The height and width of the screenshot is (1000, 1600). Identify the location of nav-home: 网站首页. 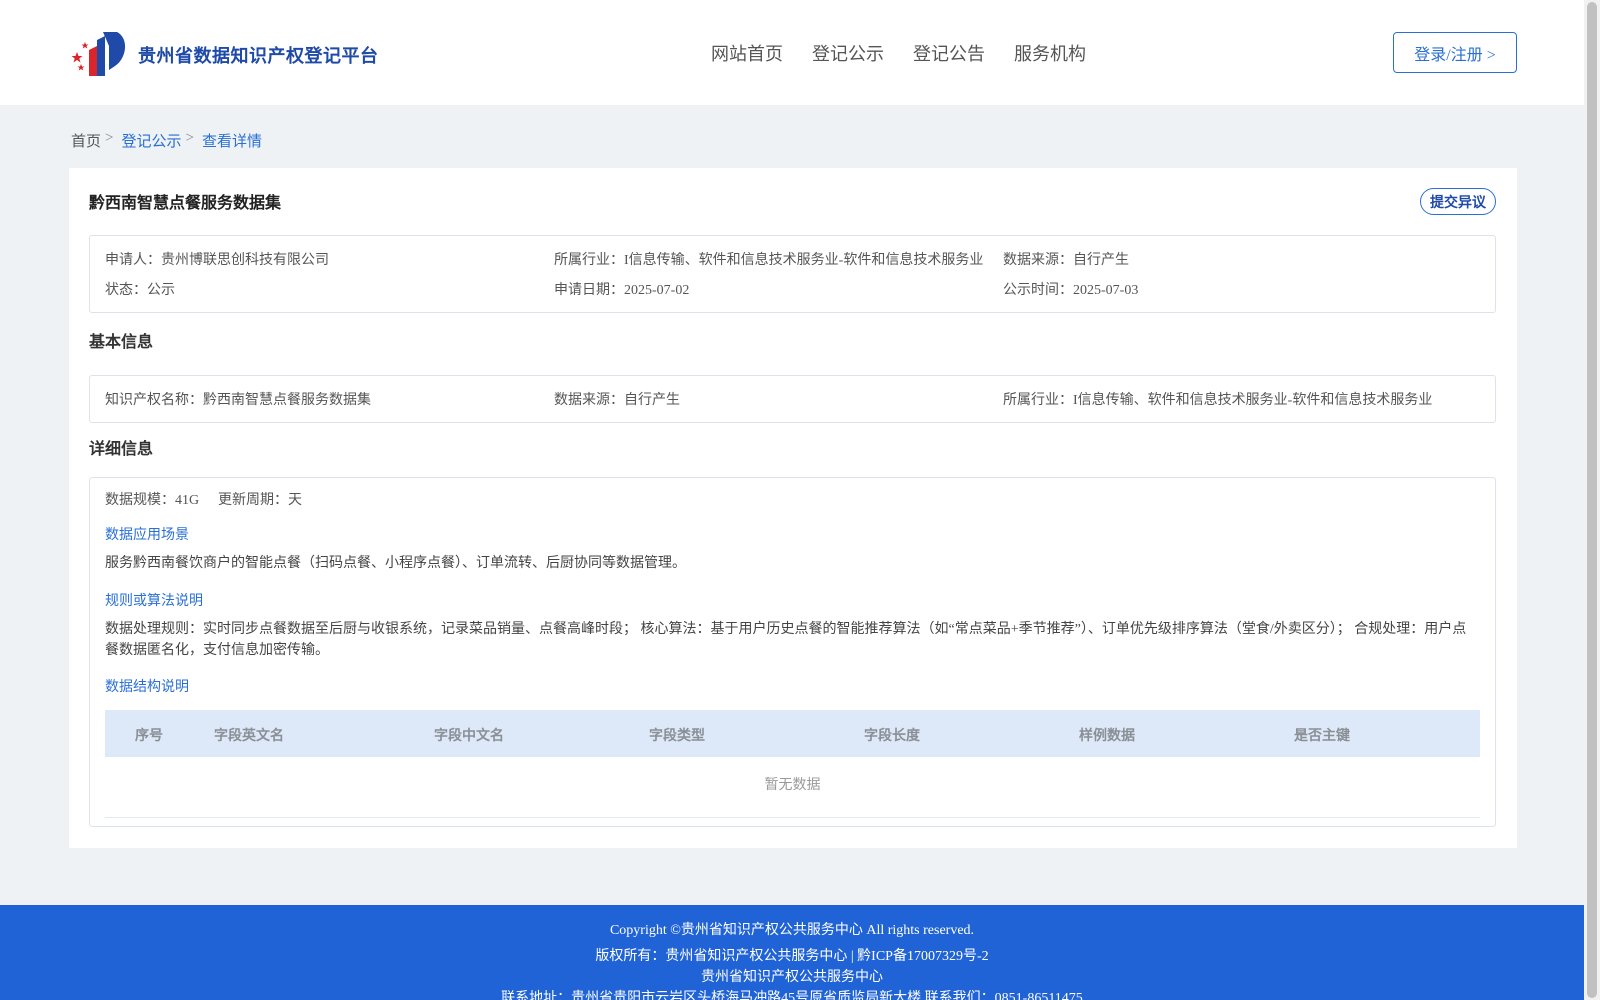
(747, 53).